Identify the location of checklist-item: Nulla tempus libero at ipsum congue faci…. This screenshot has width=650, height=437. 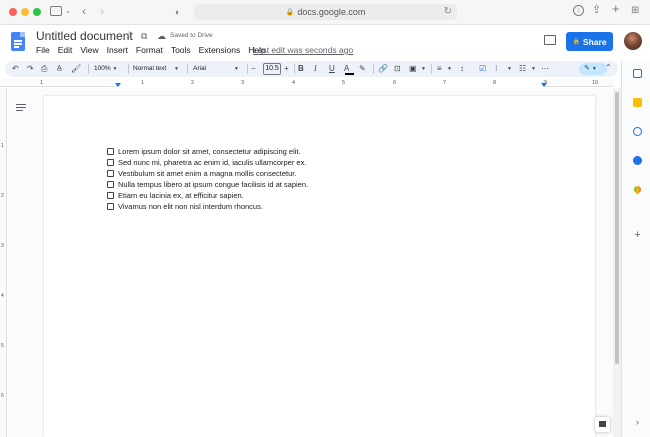
(207, 184).